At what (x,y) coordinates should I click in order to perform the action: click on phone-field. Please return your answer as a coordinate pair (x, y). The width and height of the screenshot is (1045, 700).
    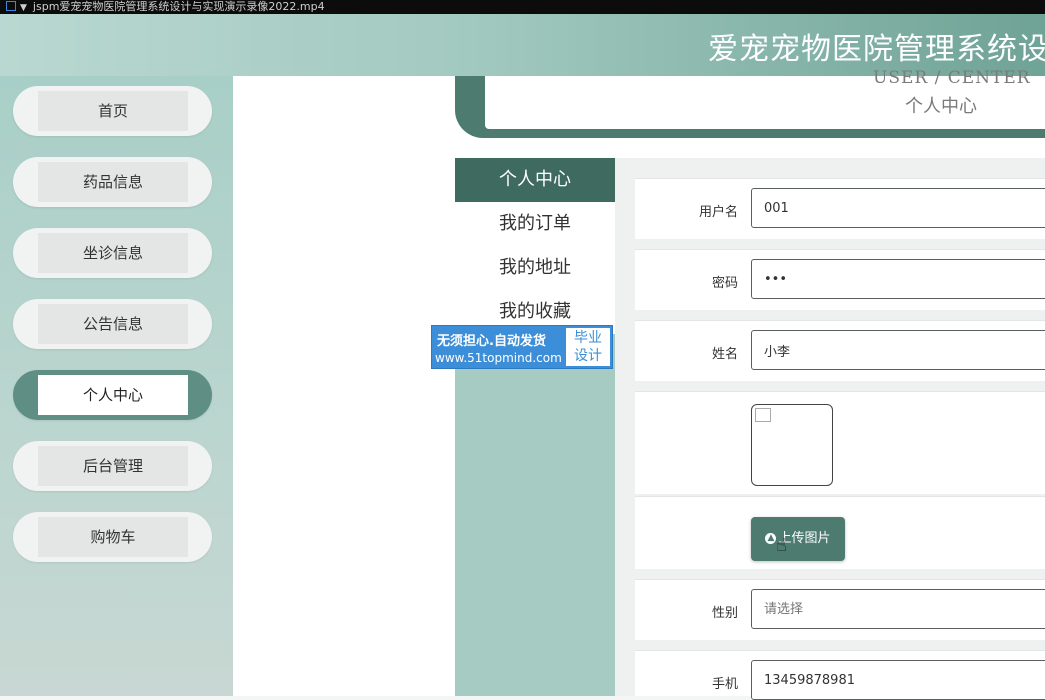
    Looking at the image, I should click on (898, 680).